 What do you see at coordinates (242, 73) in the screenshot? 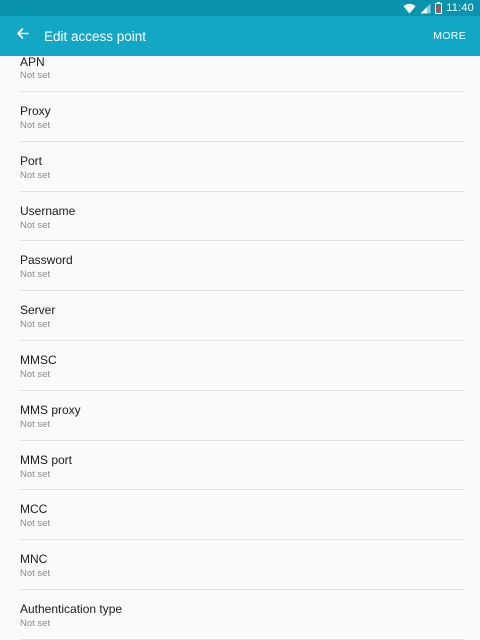
I see `list-item-apn: APN Not set` at bounding box center [242, 73].